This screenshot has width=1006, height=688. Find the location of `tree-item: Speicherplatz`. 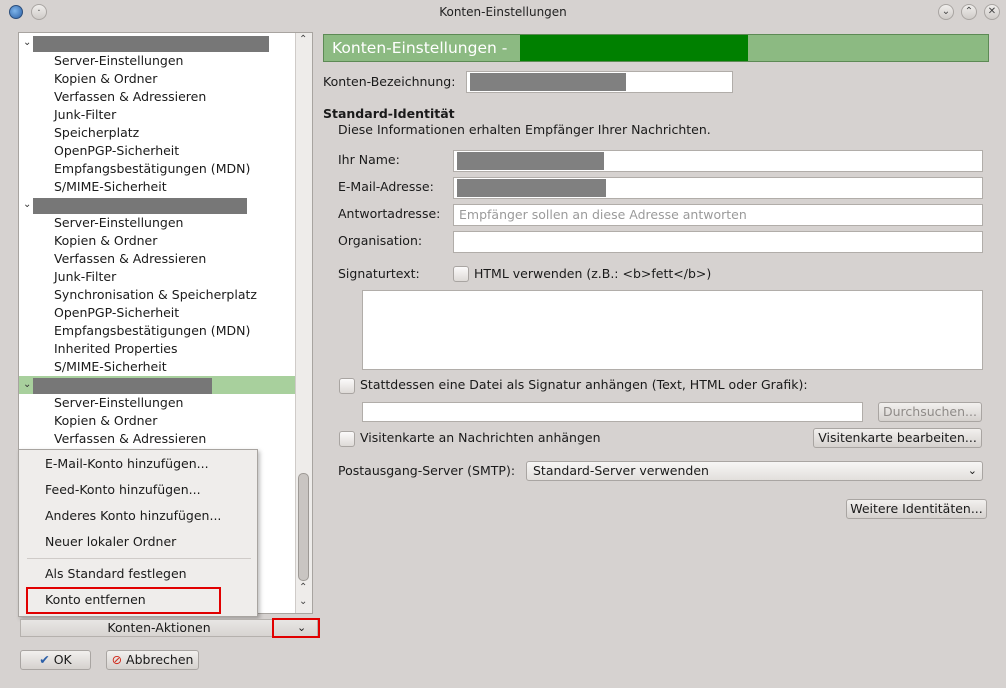

tree-item: Speicherplatz is located at coordinates (96, 133).